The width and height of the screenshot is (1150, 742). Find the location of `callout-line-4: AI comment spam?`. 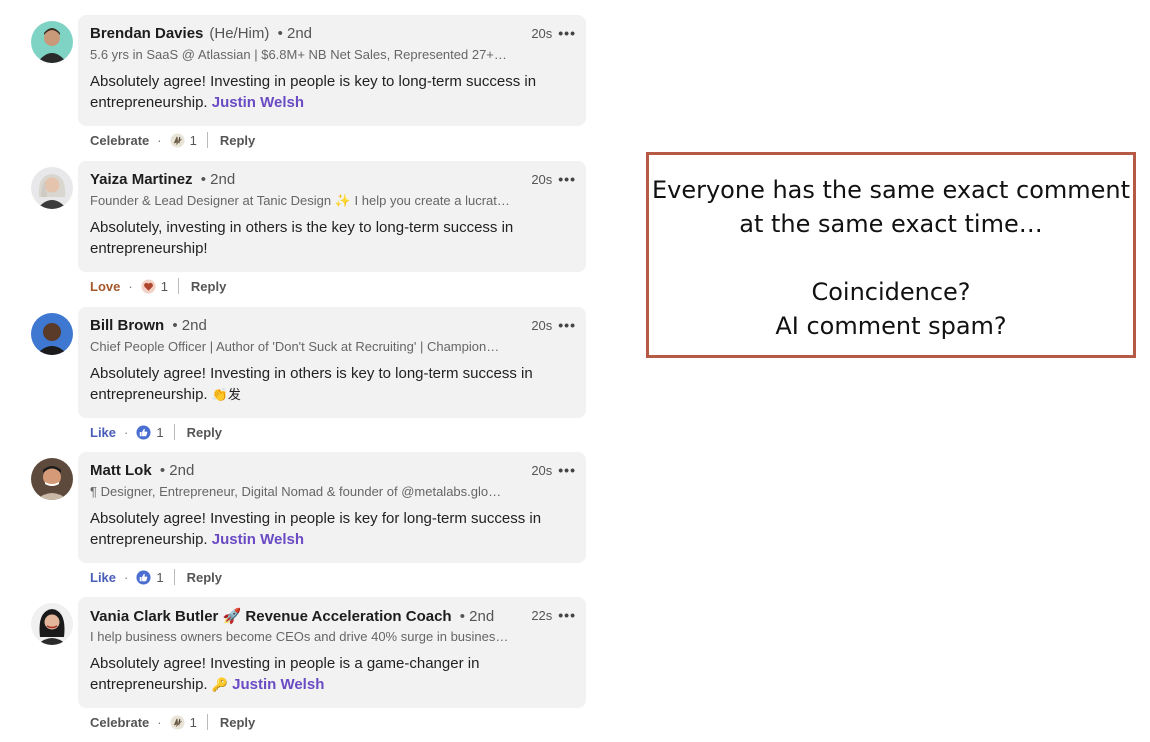

callout-line-4: AI comment spam? is located at coordinates (891, 326).